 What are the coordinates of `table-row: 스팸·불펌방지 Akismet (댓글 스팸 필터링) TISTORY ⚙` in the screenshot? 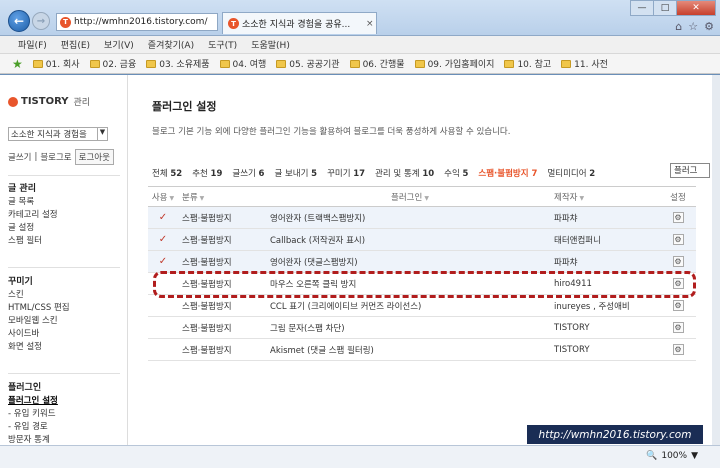 It's located at (422, 349).